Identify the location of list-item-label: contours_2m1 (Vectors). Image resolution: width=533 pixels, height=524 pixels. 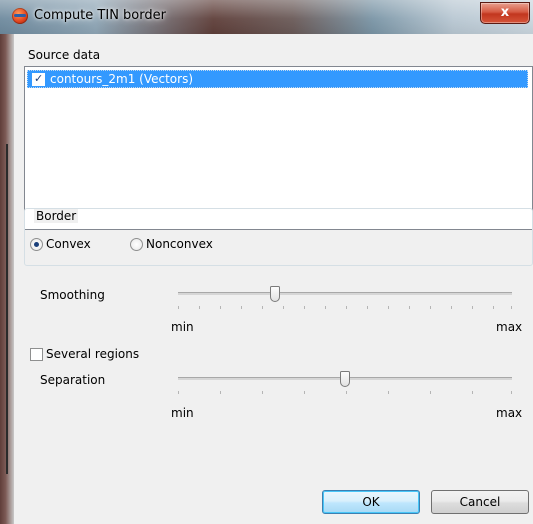
(122, 79).